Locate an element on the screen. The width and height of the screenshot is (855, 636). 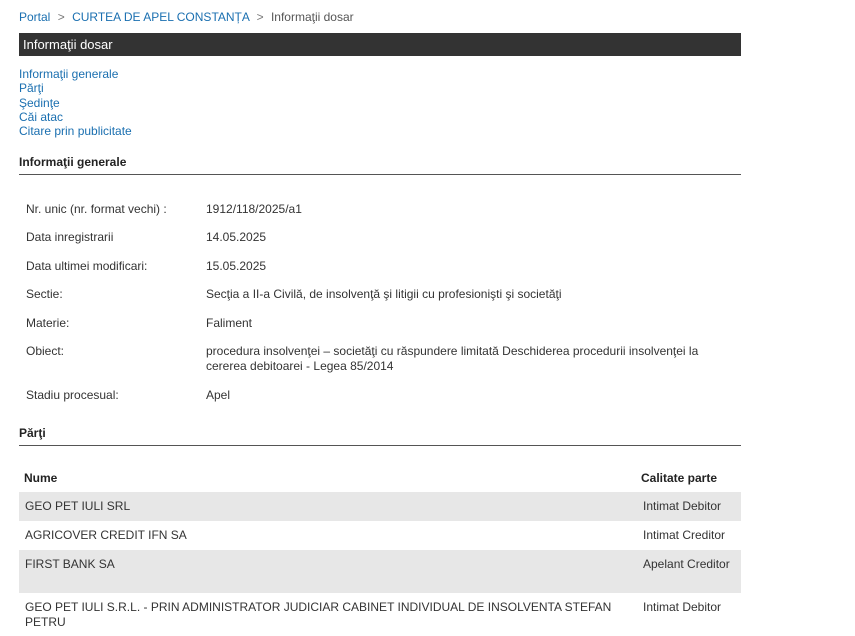
general-info-heading: Informaţii generale is located at coordinates (380, 165).